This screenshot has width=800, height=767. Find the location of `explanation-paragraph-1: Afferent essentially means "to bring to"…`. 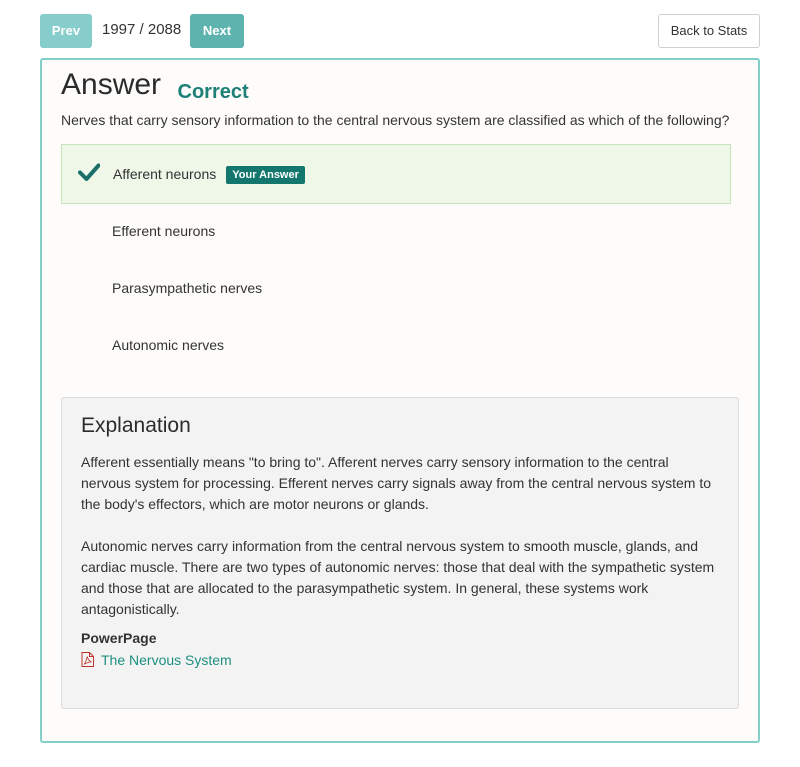

explanation-paragraph-1: Afferent essentially means "to bring to"… is located at coordinates (396, 483).